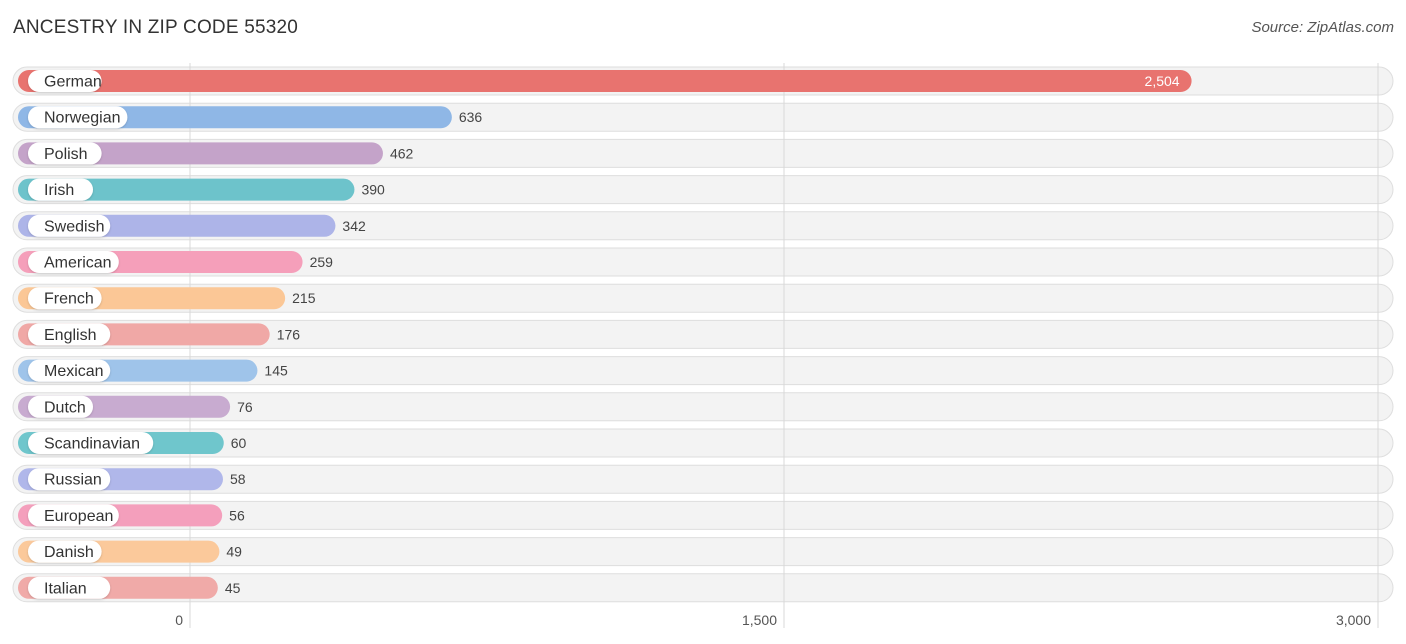 Image resolution: width=1406 pixels, height=644 pixels. I want to click on value-label: 56, so click(237, 515).